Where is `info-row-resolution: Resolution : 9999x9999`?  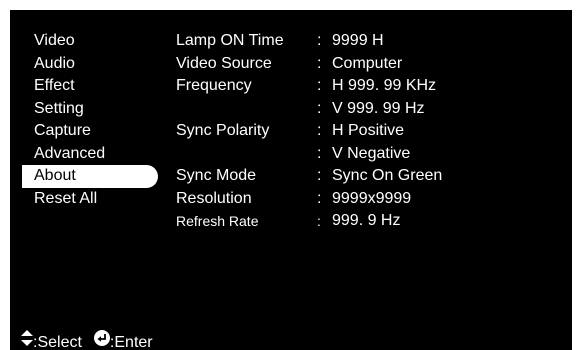 info-row-resolution: Resolution : 9999x9999 is located at coordinates (366, 199).